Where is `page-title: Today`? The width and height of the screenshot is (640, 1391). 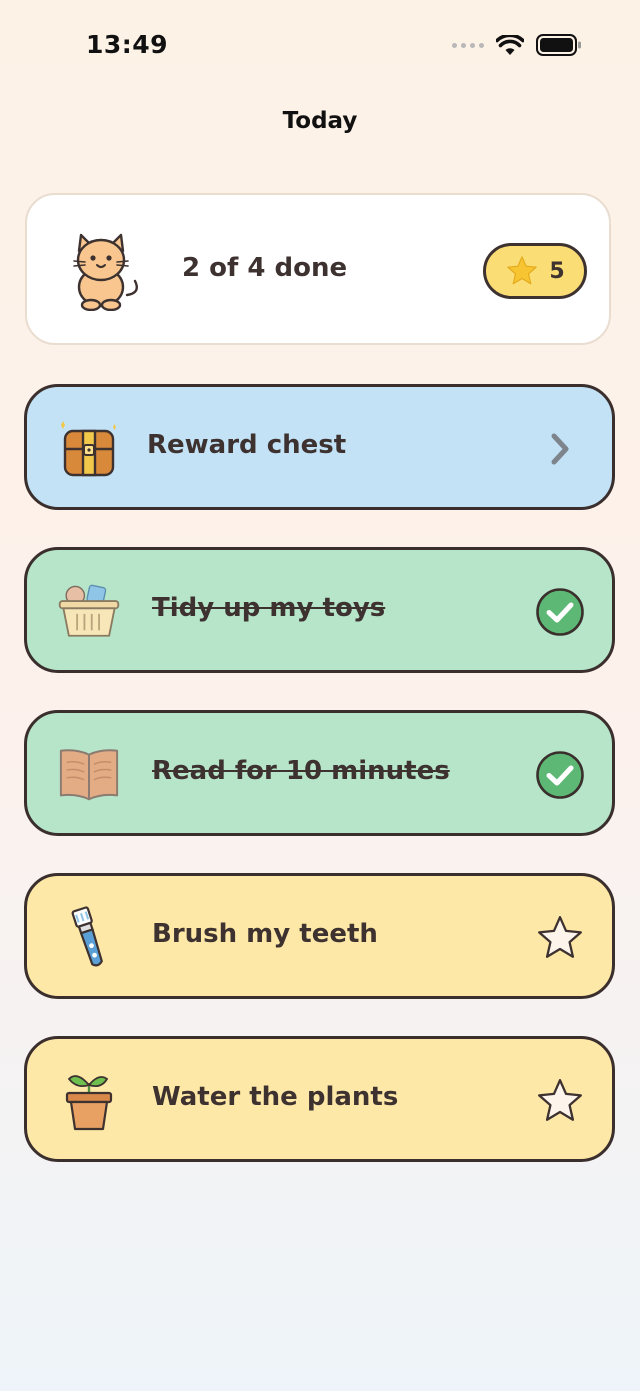 page-title: Today is located at coordinates (320, 121).